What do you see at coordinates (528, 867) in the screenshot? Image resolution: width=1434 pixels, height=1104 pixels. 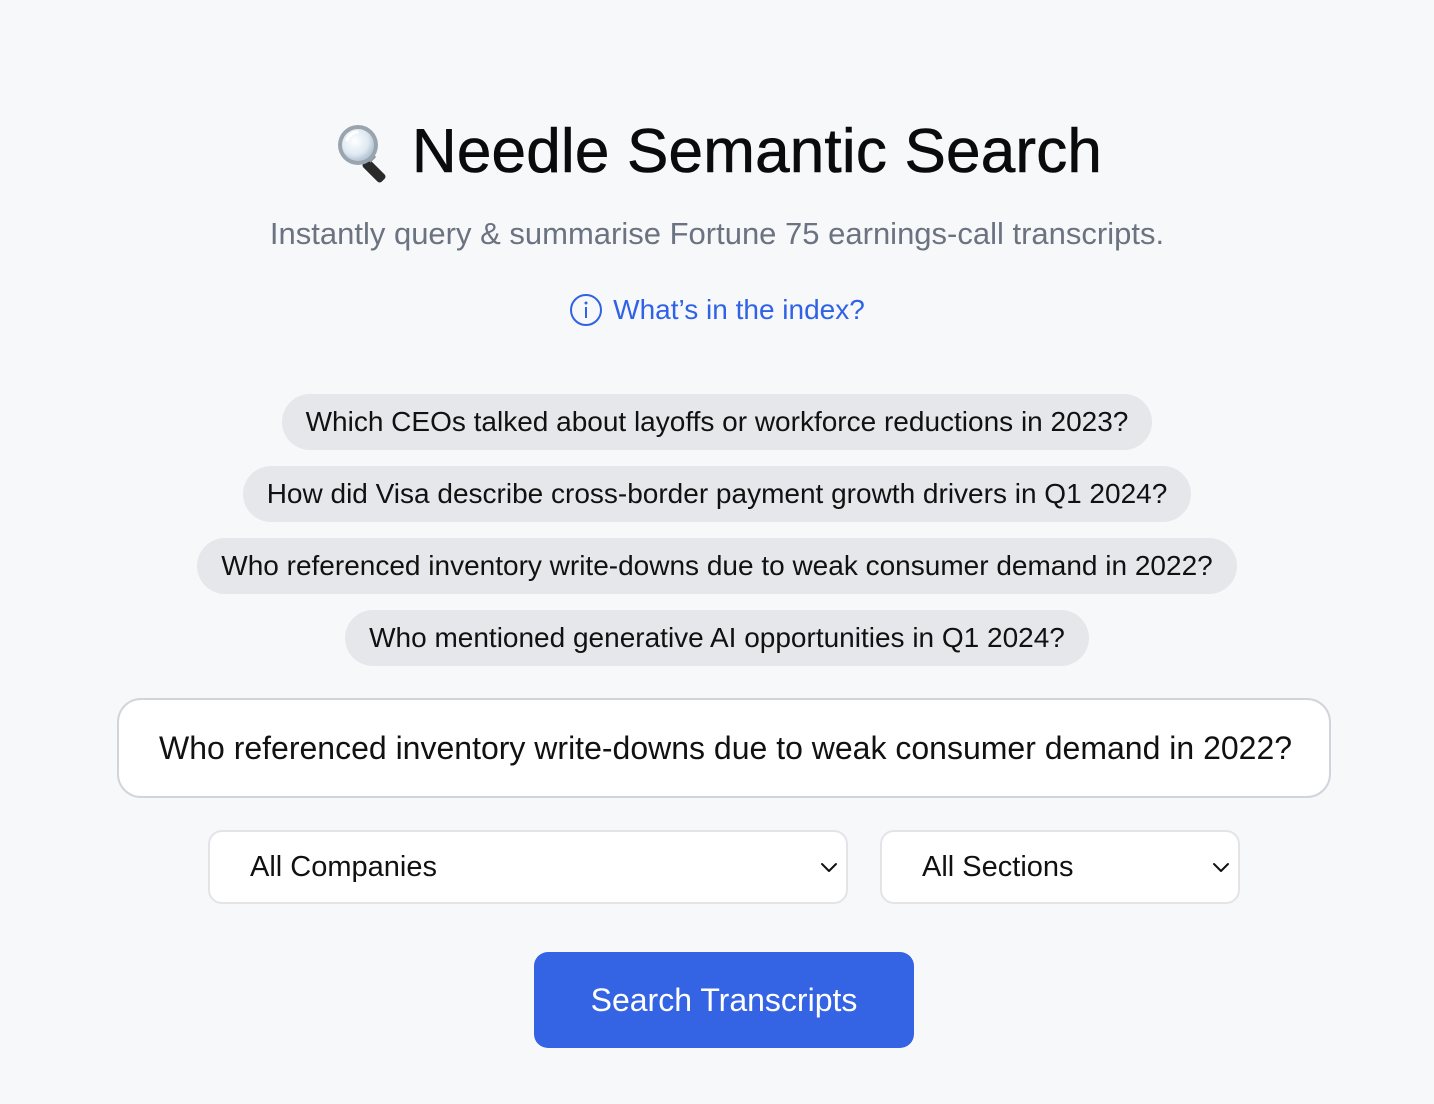 I see `company-select: All Companies` at bounding box center [528, 867].